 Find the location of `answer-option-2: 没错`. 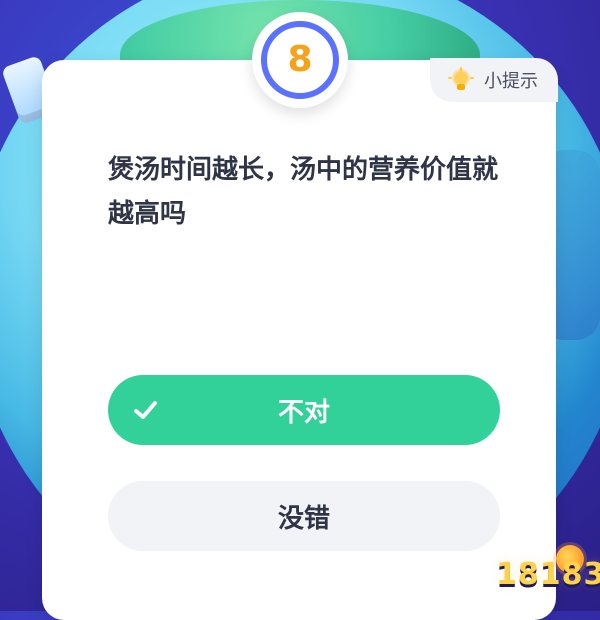

answer-option-2: 没错 is located at coordinates (304, 516).